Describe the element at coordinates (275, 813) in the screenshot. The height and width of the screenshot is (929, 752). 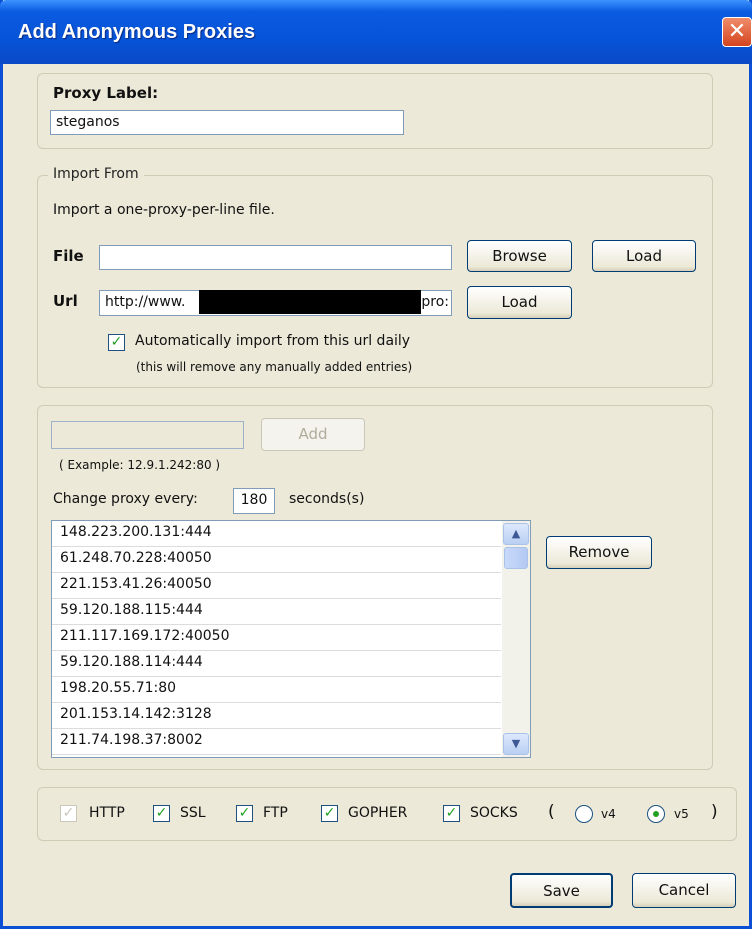
I see `ftp-label: FTP` at that location.